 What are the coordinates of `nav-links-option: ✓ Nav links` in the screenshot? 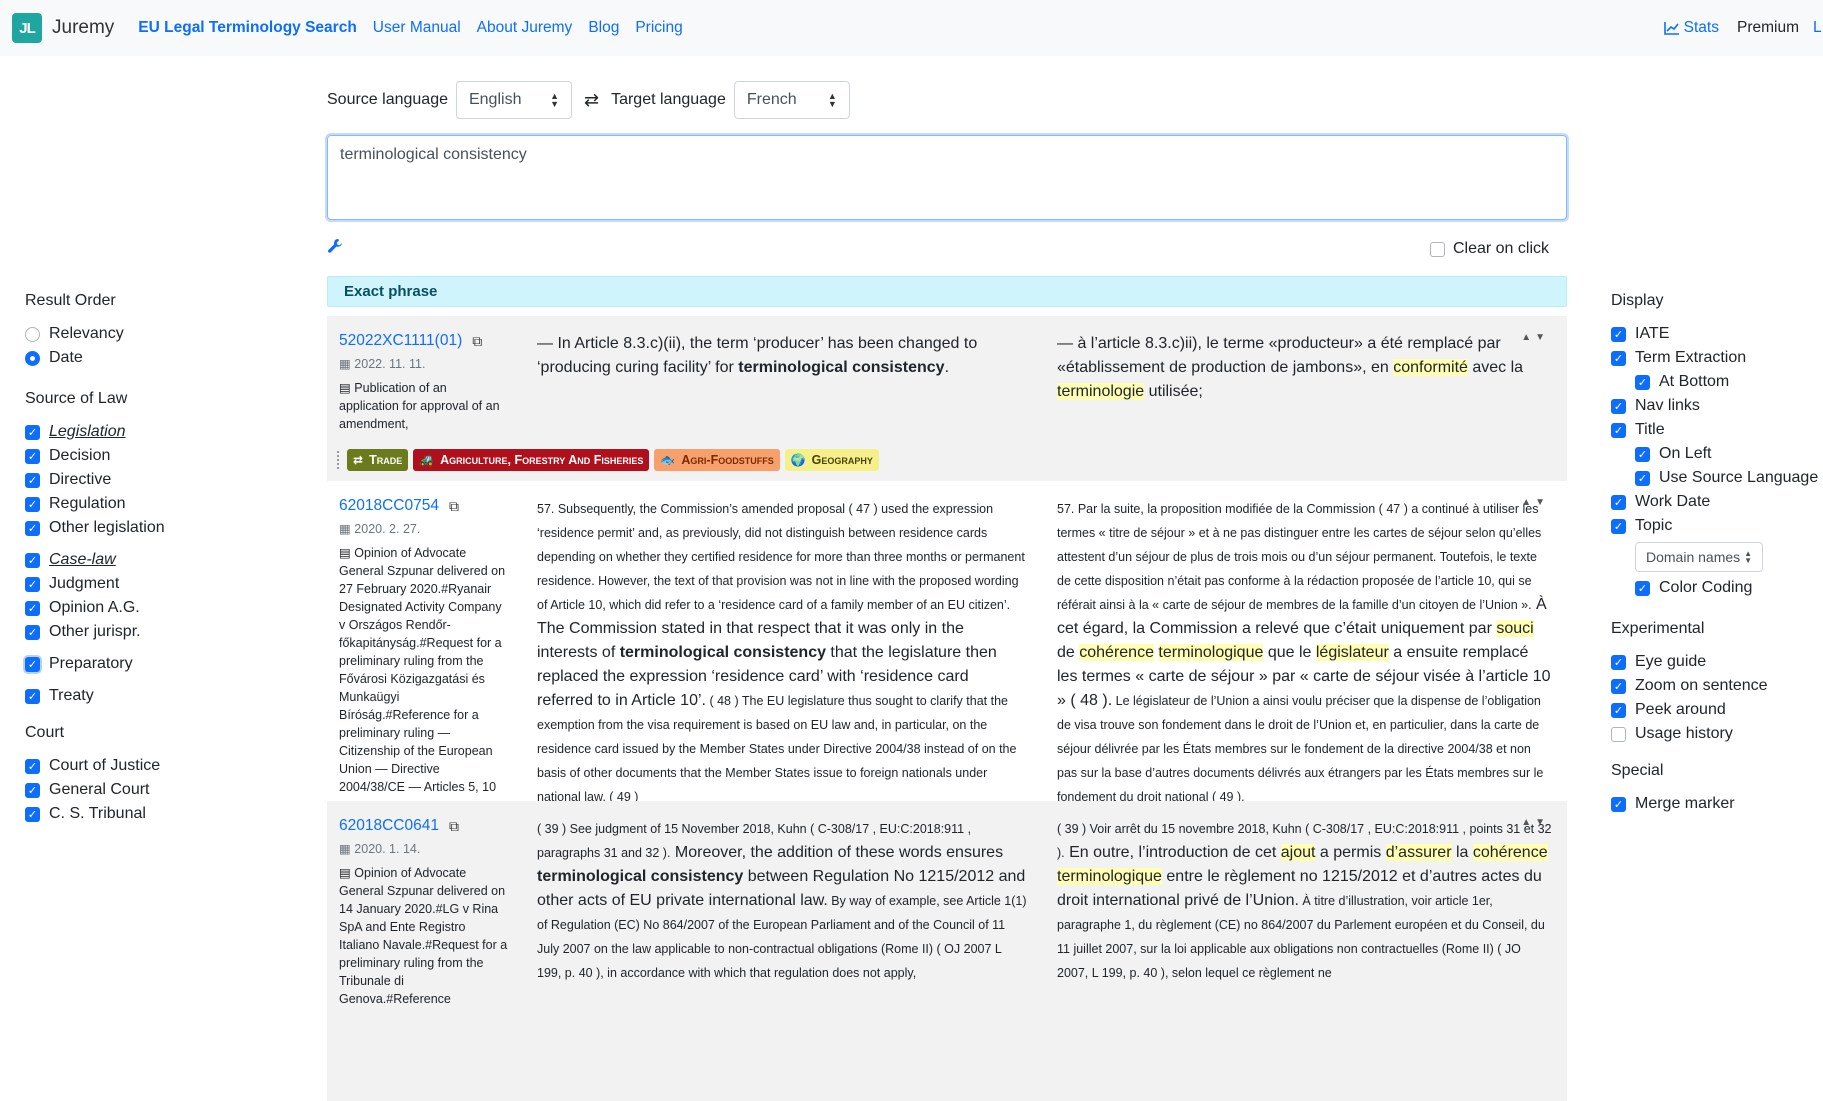 It's located at (1717, 406).